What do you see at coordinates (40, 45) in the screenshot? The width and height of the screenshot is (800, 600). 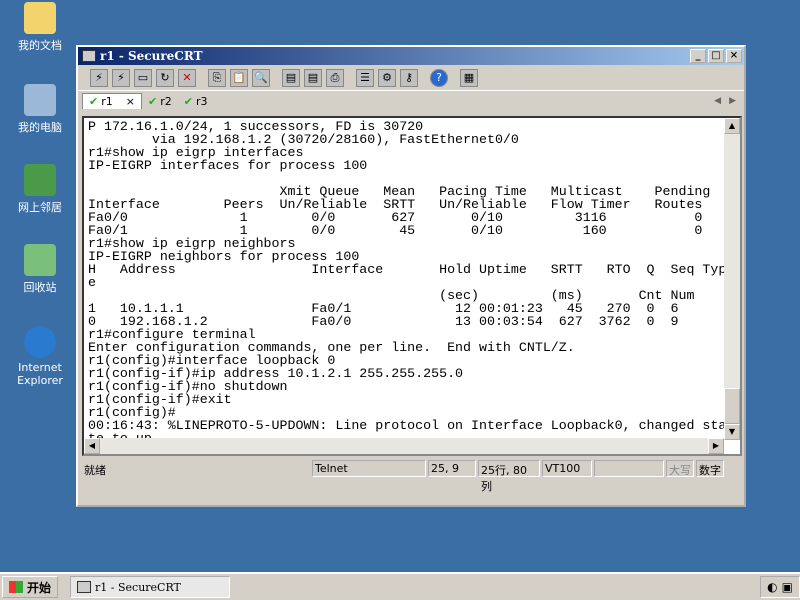 I see `label: 我的文档` at bounding box center [40, 45].